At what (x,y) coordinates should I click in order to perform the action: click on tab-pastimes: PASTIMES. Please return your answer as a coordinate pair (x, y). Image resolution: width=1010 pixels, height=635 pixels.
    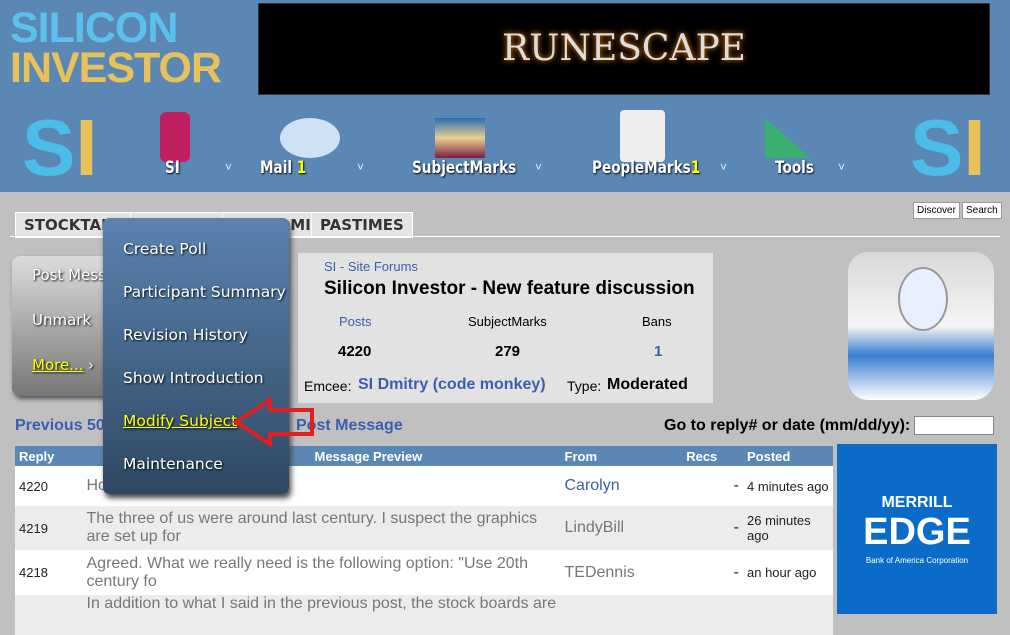
    Looking at the image, I should click on (362, 225).